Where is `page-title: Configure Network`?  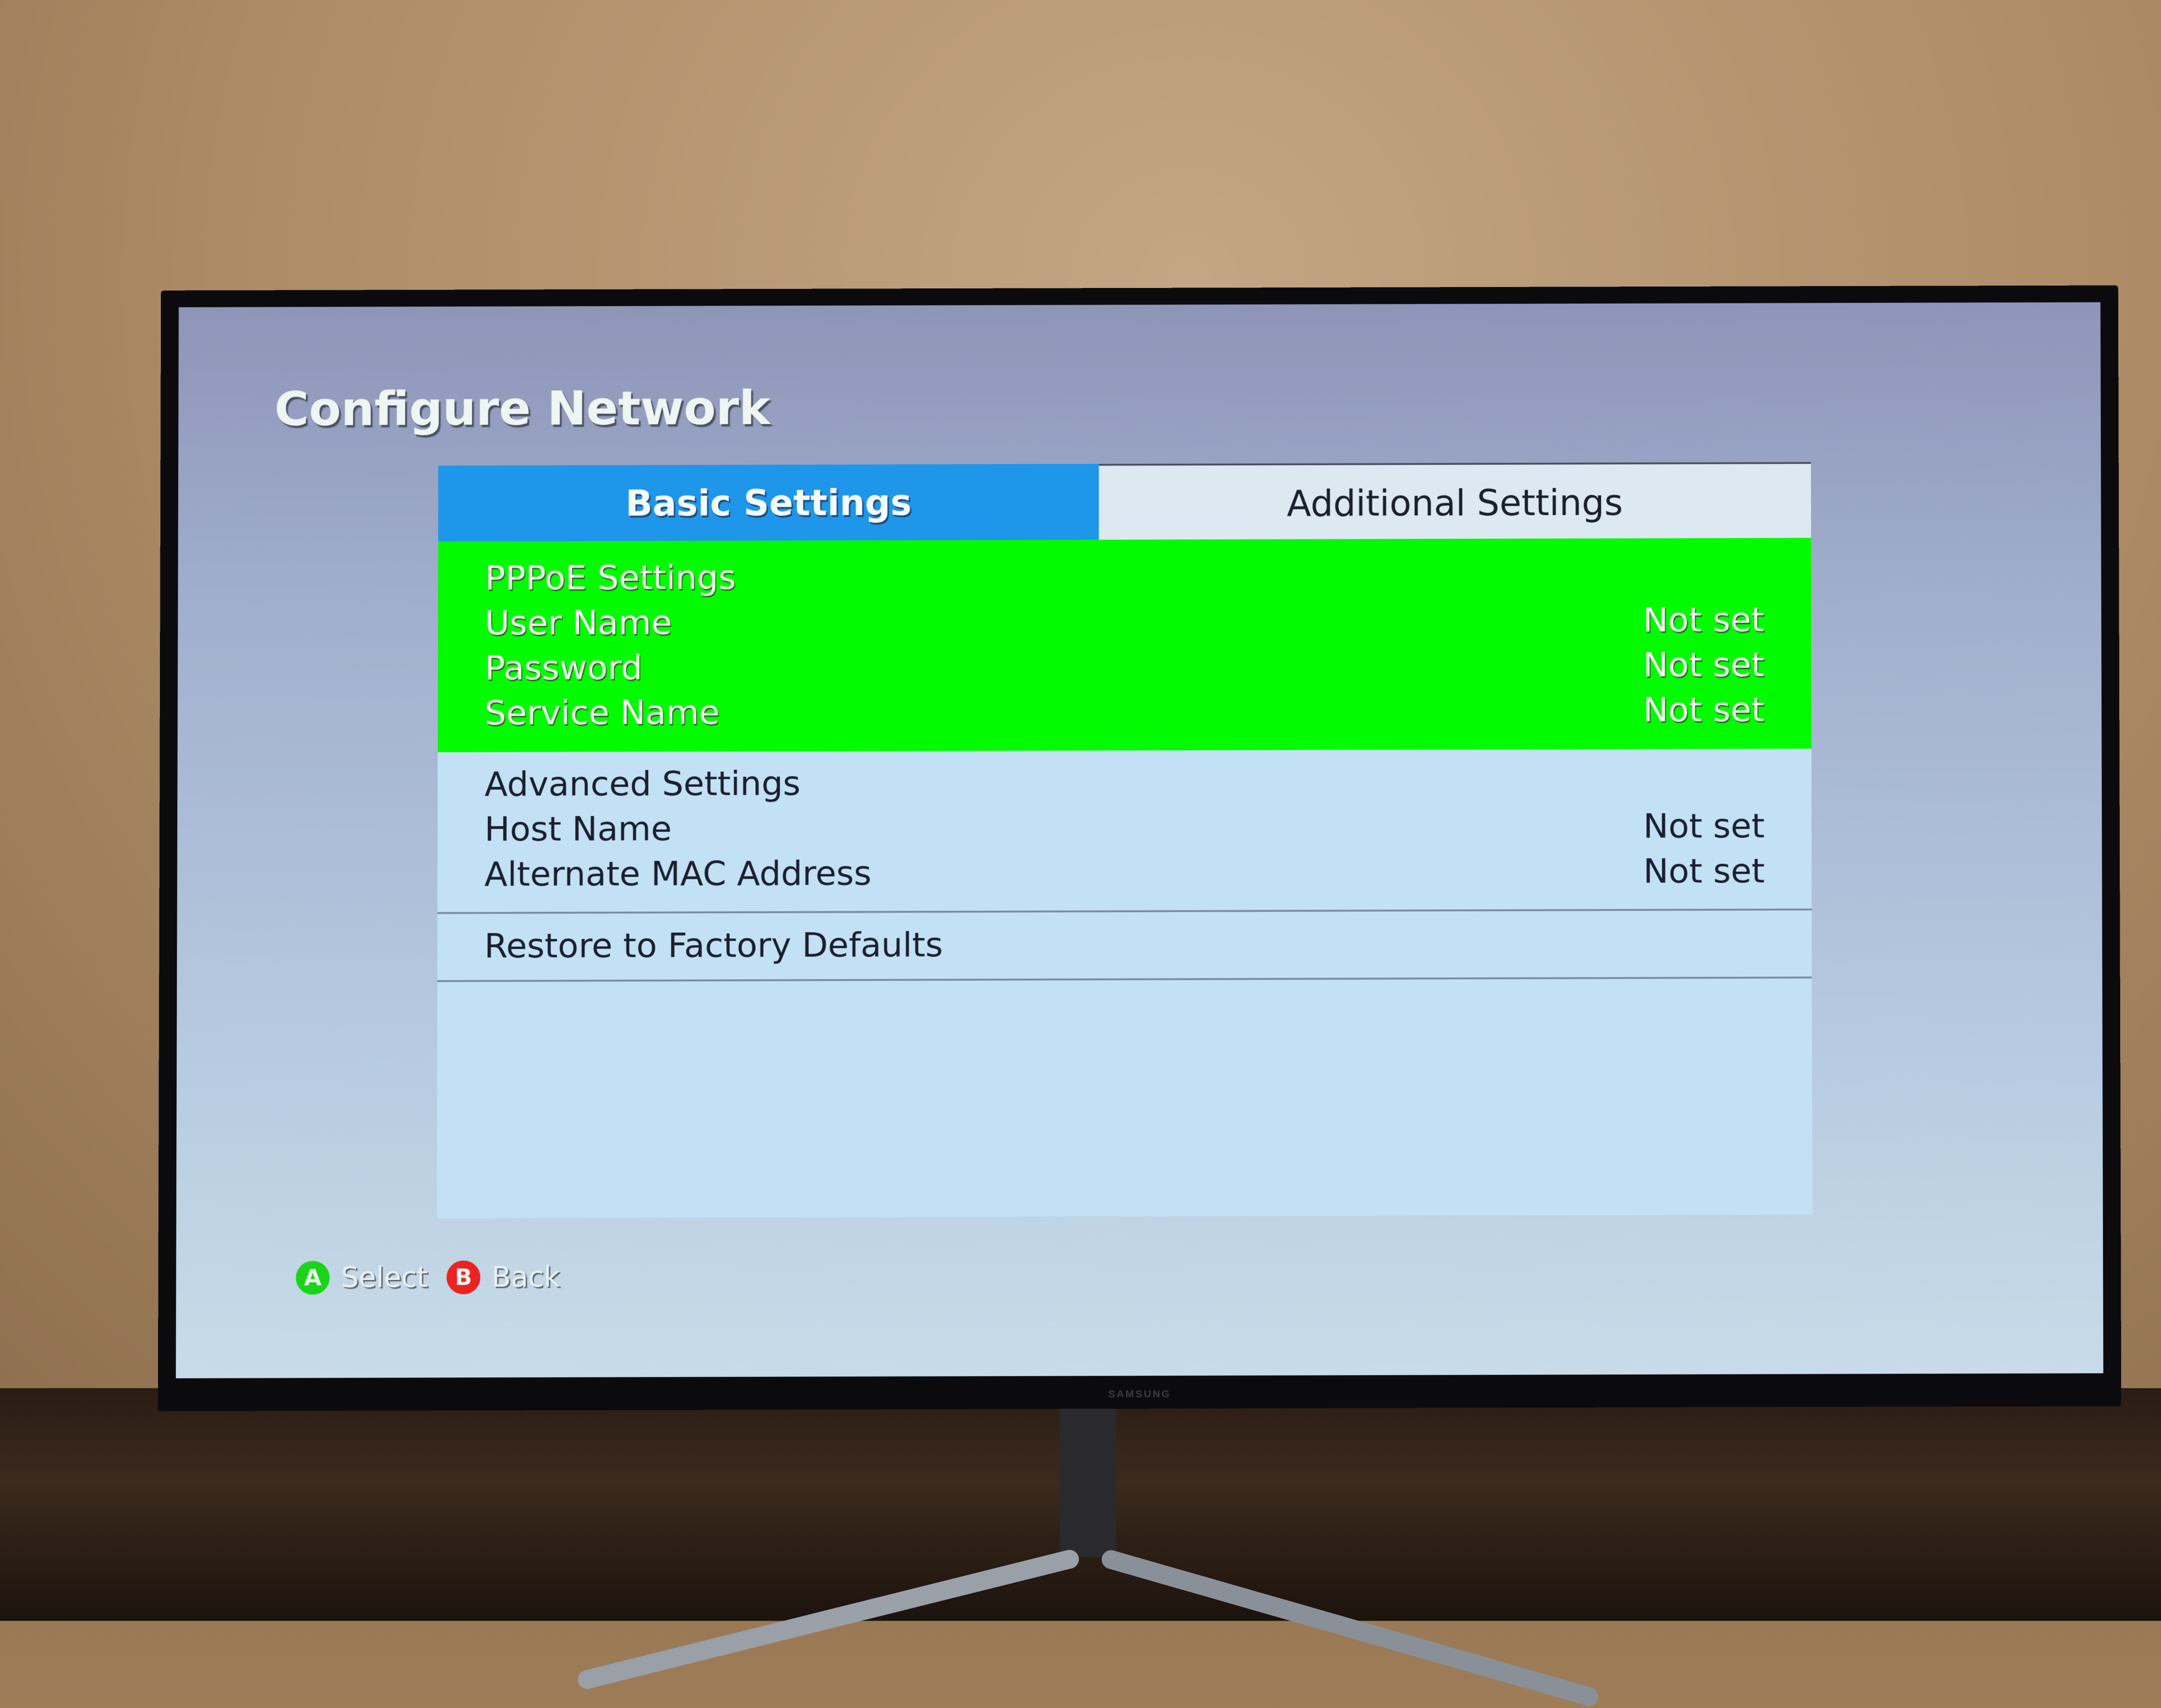 page-title: Configure Network is located at coordinates (522, 408).